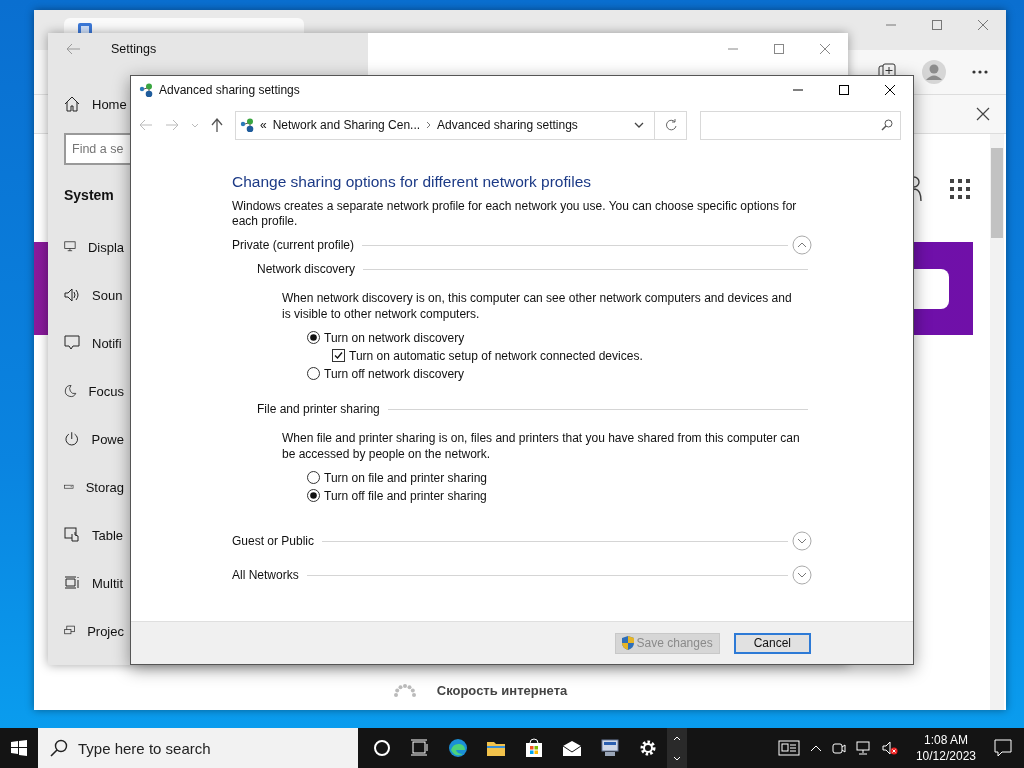 This screenshot has width=1024, height=768. I want to click on window-title: Advanced sharing settings, so click(229, 90).